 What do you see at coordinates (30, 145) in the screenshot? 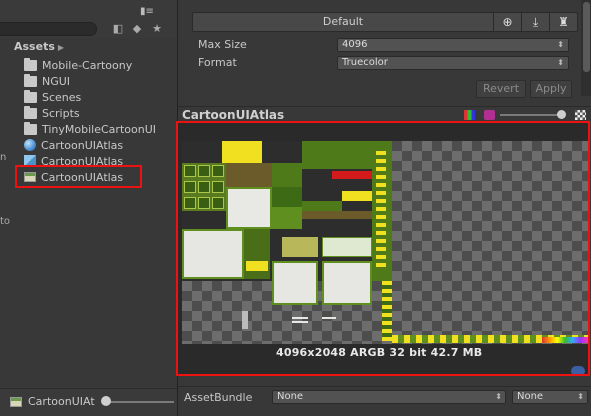
I see `material-sphere-icon` at bounding box center [30, 145].